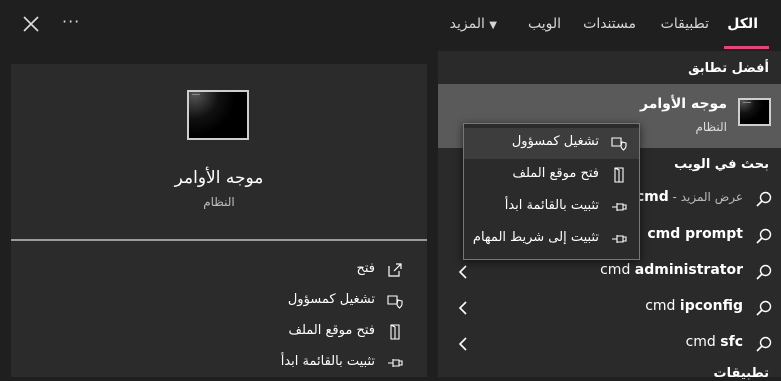 This screenshot has height=381, width=781. I want to click on tab-apps: تطبيقات, so click(685, 24).